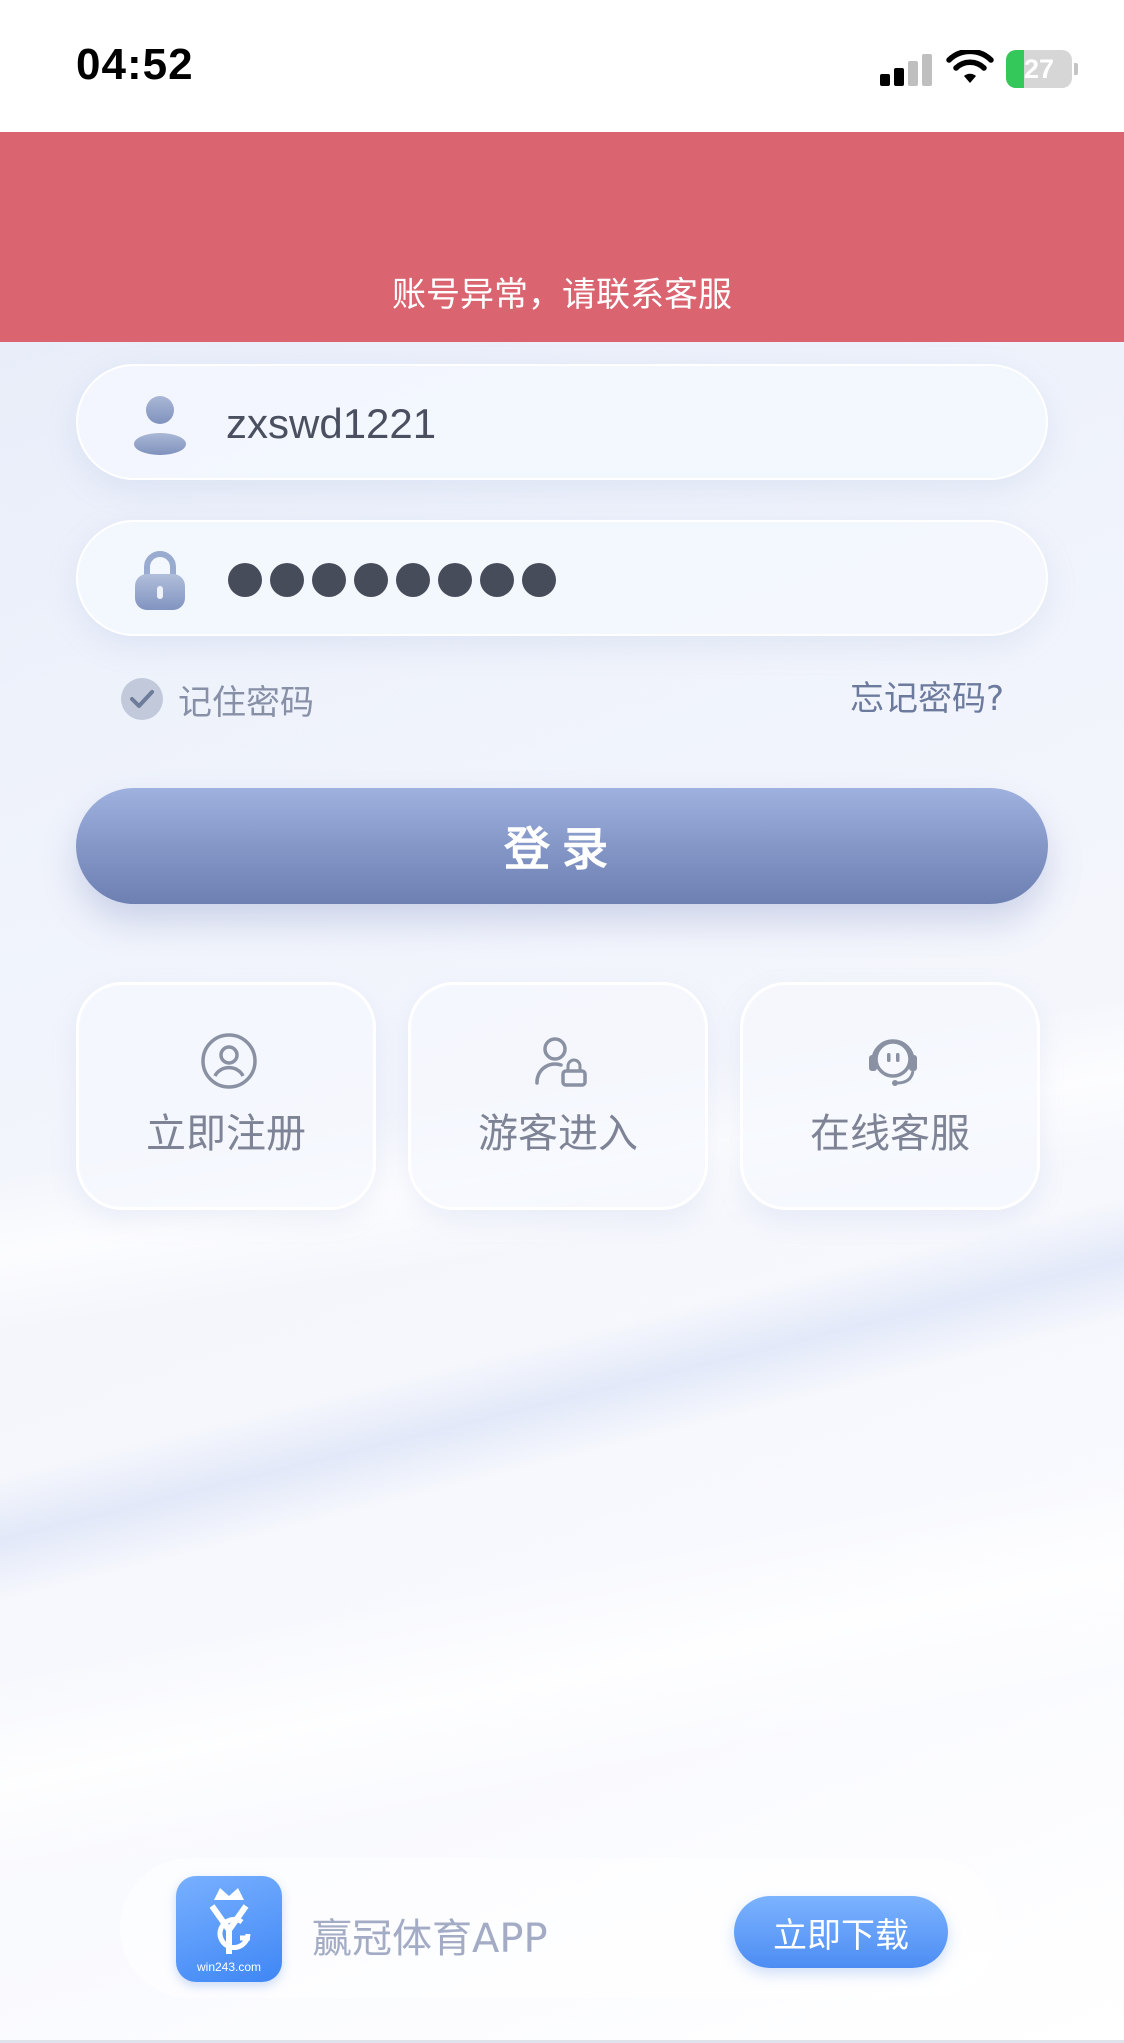 The height and width of the screenshot is (2043, 1124). What do you see at coordinates (142, 699) in the screenshot?
I see `check-circle-icon` at bounding box center [142, 699].